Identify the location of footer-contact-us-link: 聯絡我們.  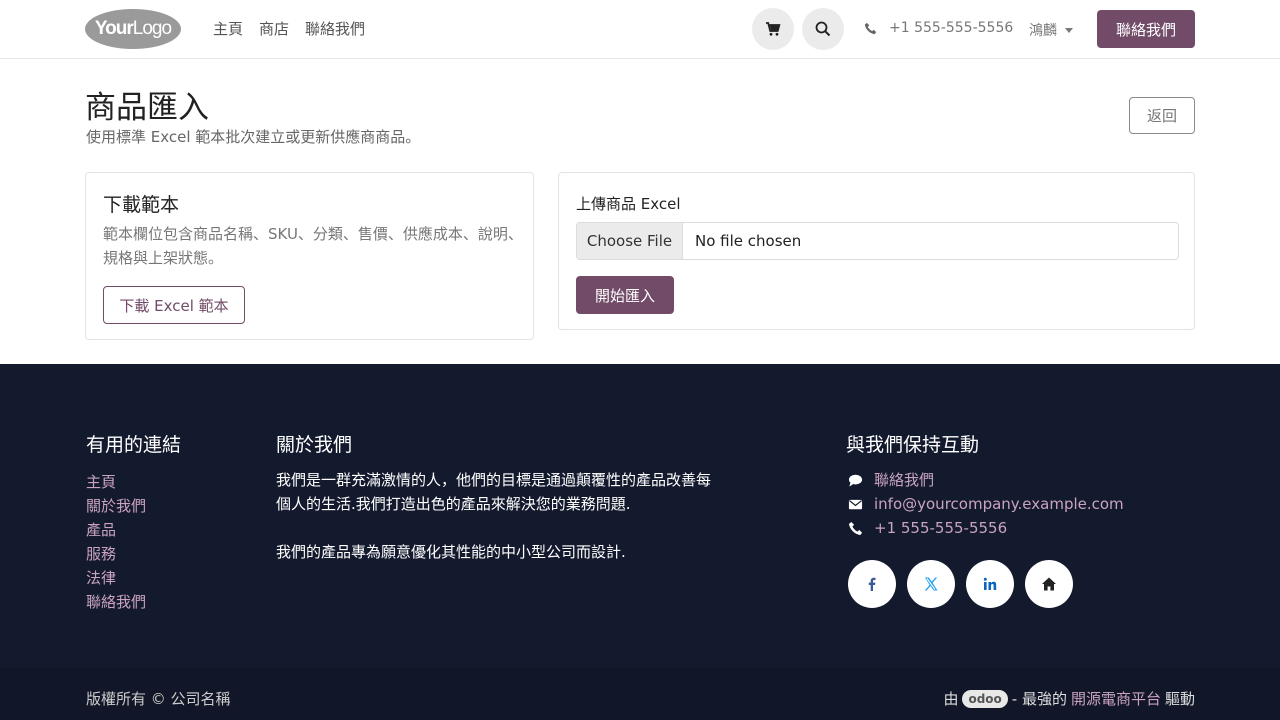
(986, 480).